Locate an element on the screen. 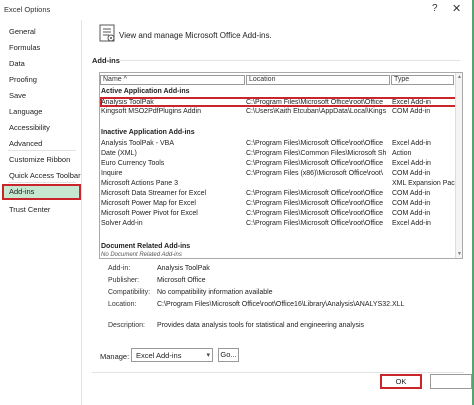 Image resolution: width=474 pixels, height=405 pixels. nav-item-accessibility: Accessibility is located at coordinates (41, 127).